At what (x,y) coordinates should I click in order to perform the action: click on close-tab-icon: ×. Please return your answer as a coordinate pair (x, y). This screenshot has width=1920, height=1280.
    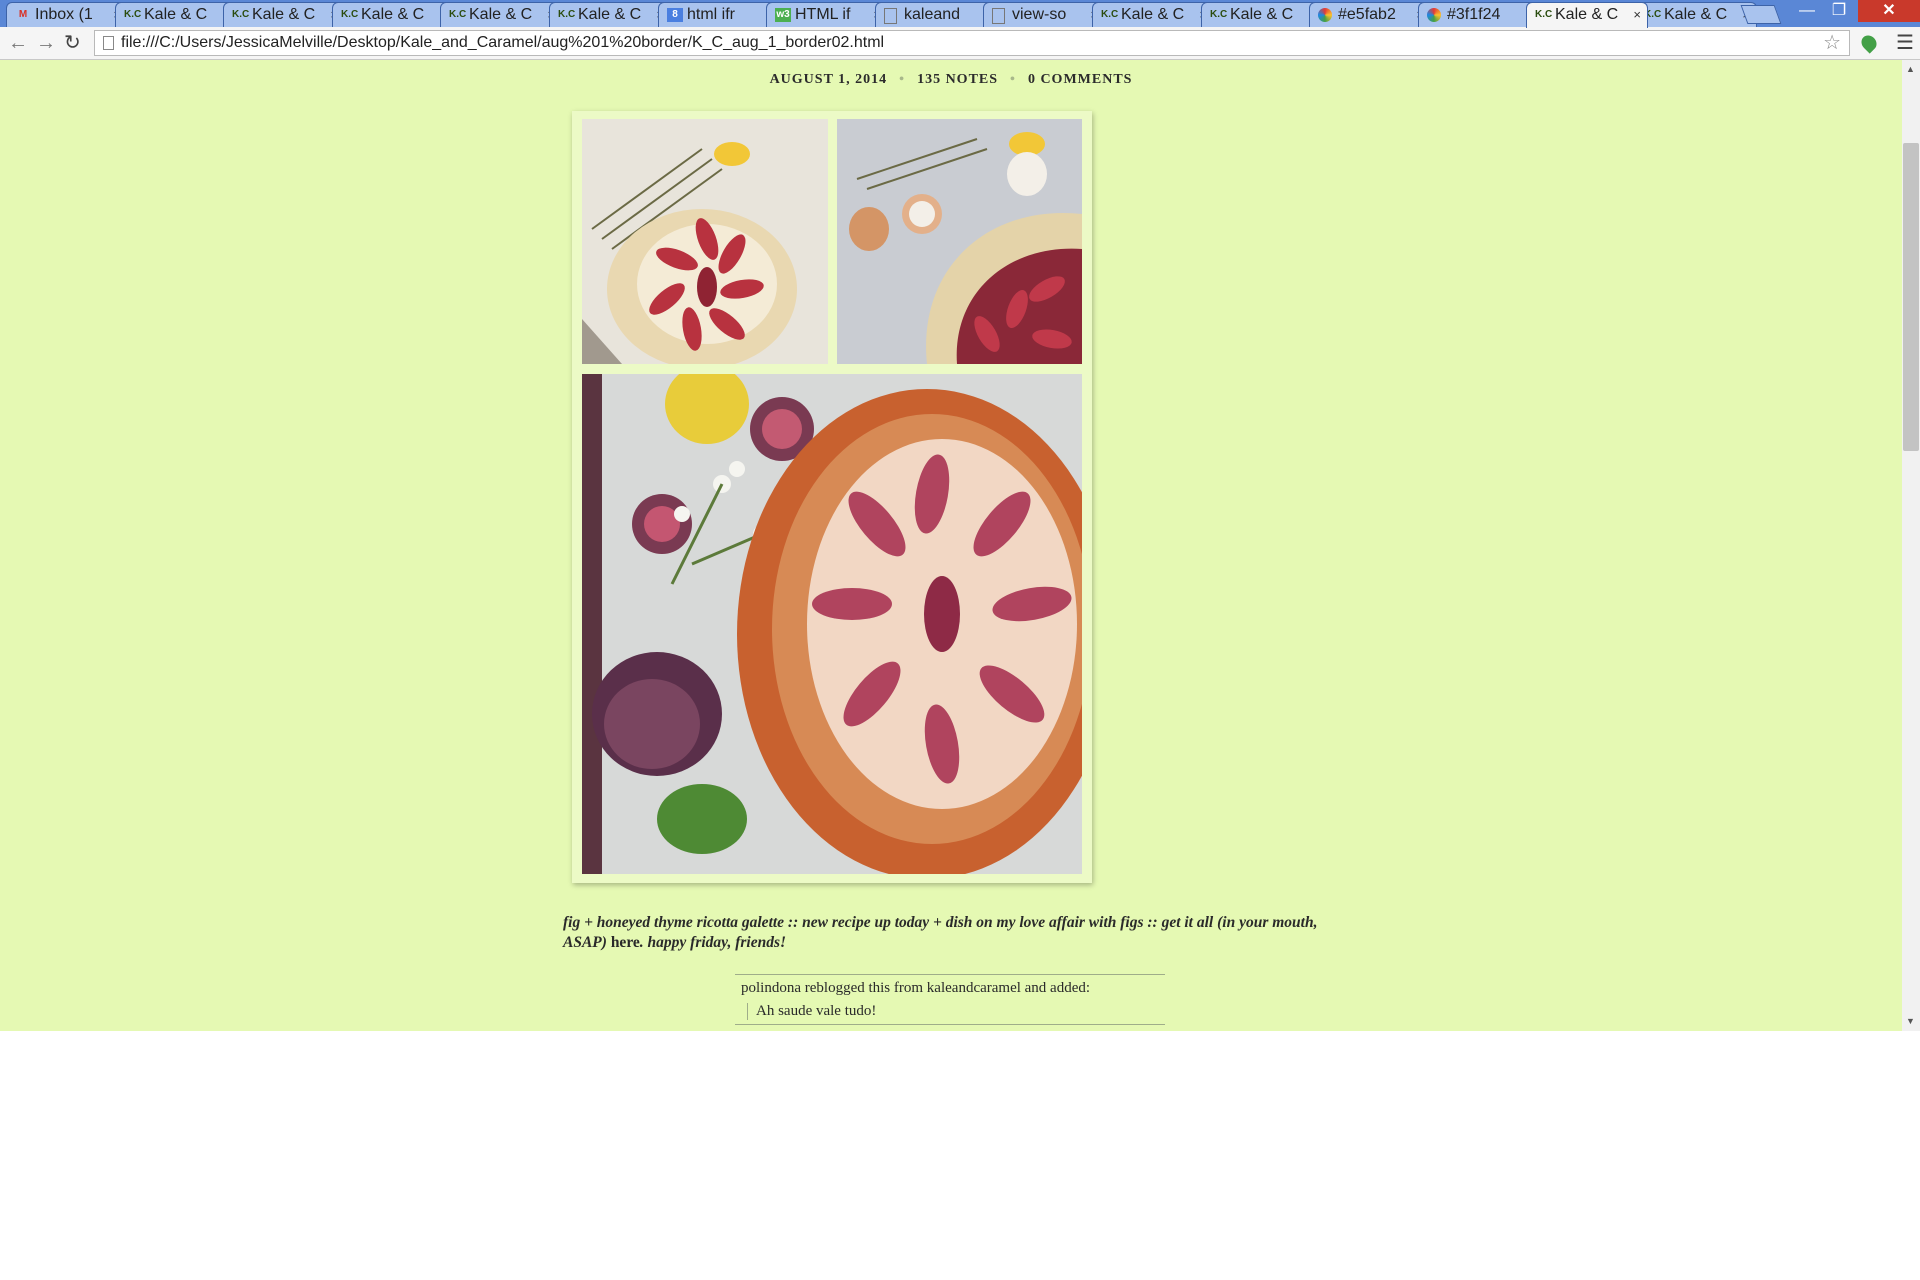
    Looking at the image, I should click on (1637, 15).